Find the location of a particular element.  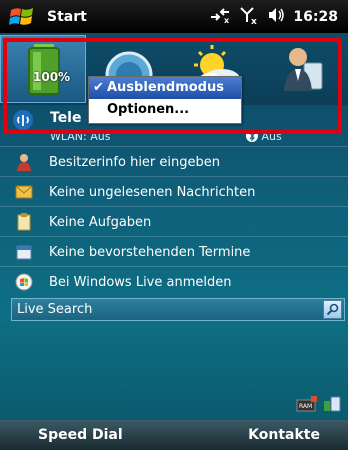

search-button is located at coordinates (332, 309).